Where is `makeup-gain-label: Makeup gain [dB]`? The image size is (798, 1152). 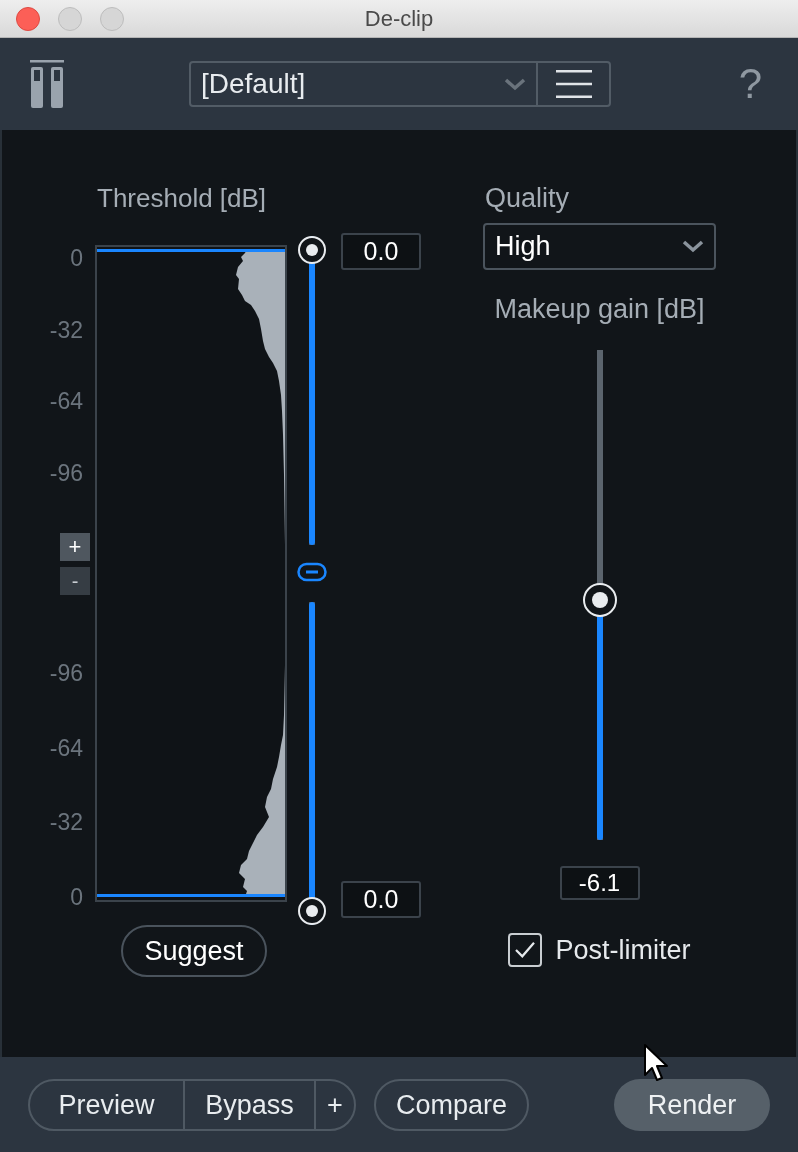 makeup-gain-label: Makeup gain [dB] is located at coordinates (599, 309).